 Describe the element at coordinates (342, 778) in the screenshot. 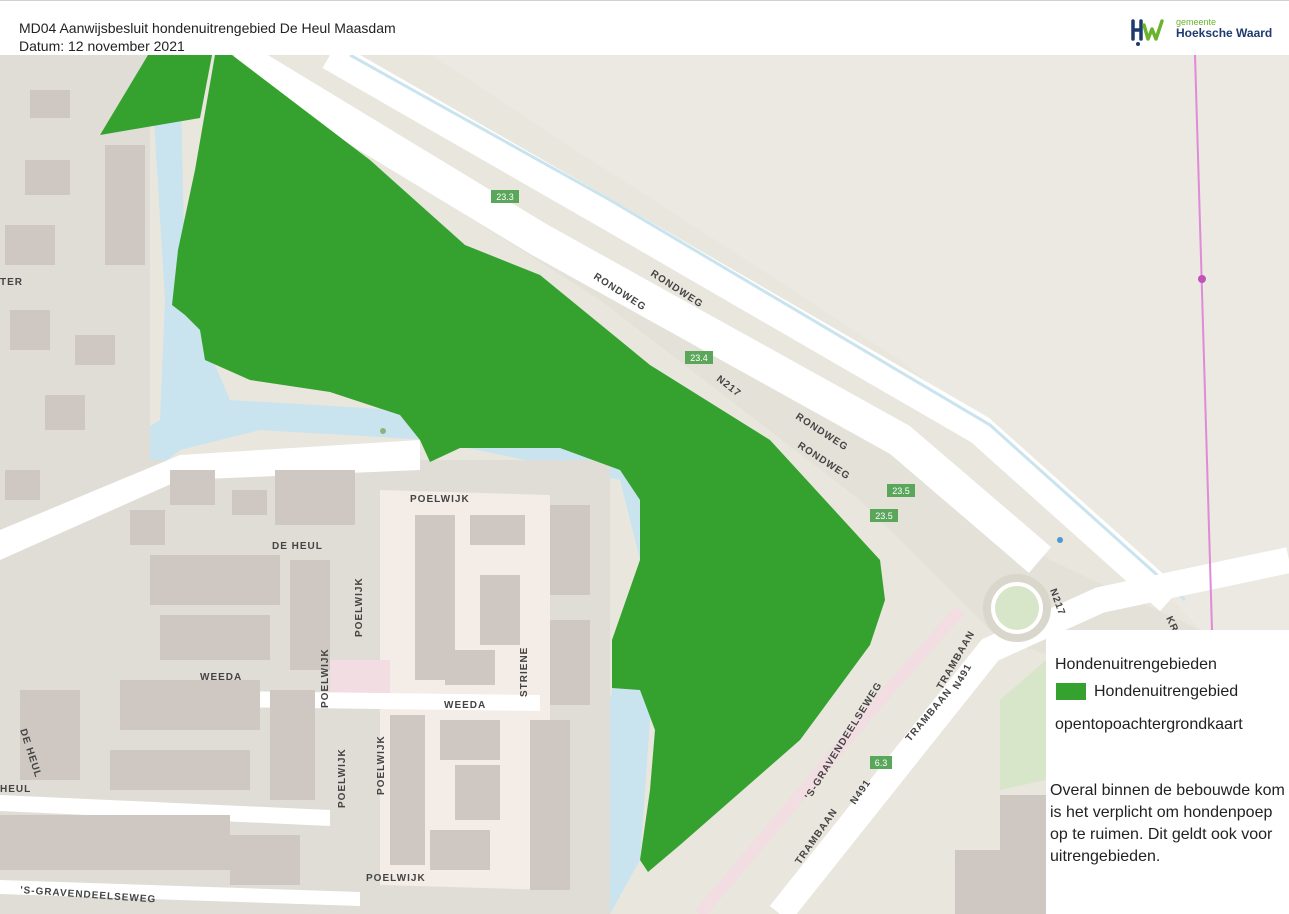

I see `road-label-poelwijk-4: POELWIJK` at that location.